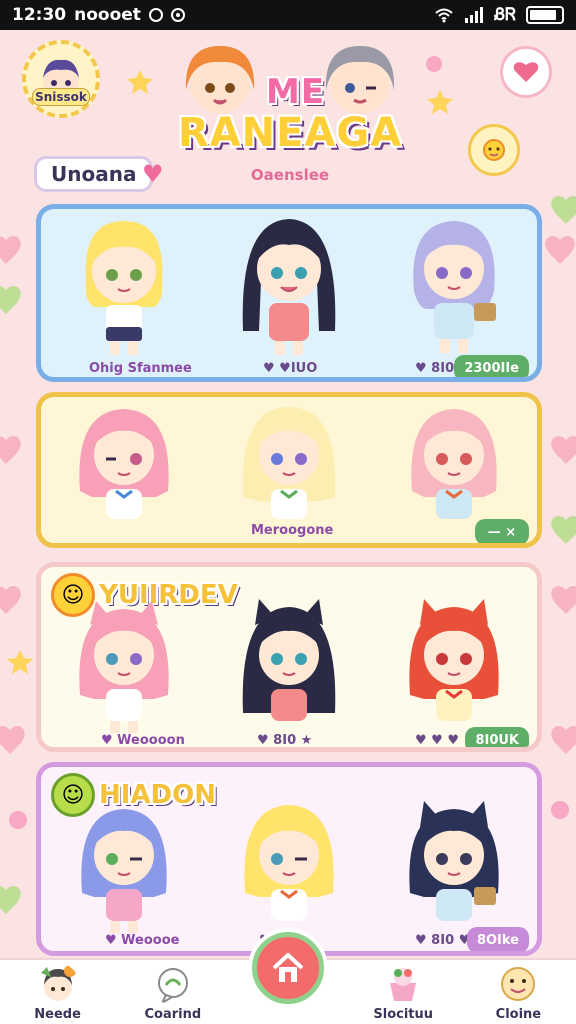  I want to click on nav-label: Slocituu, so click(403, 1014).